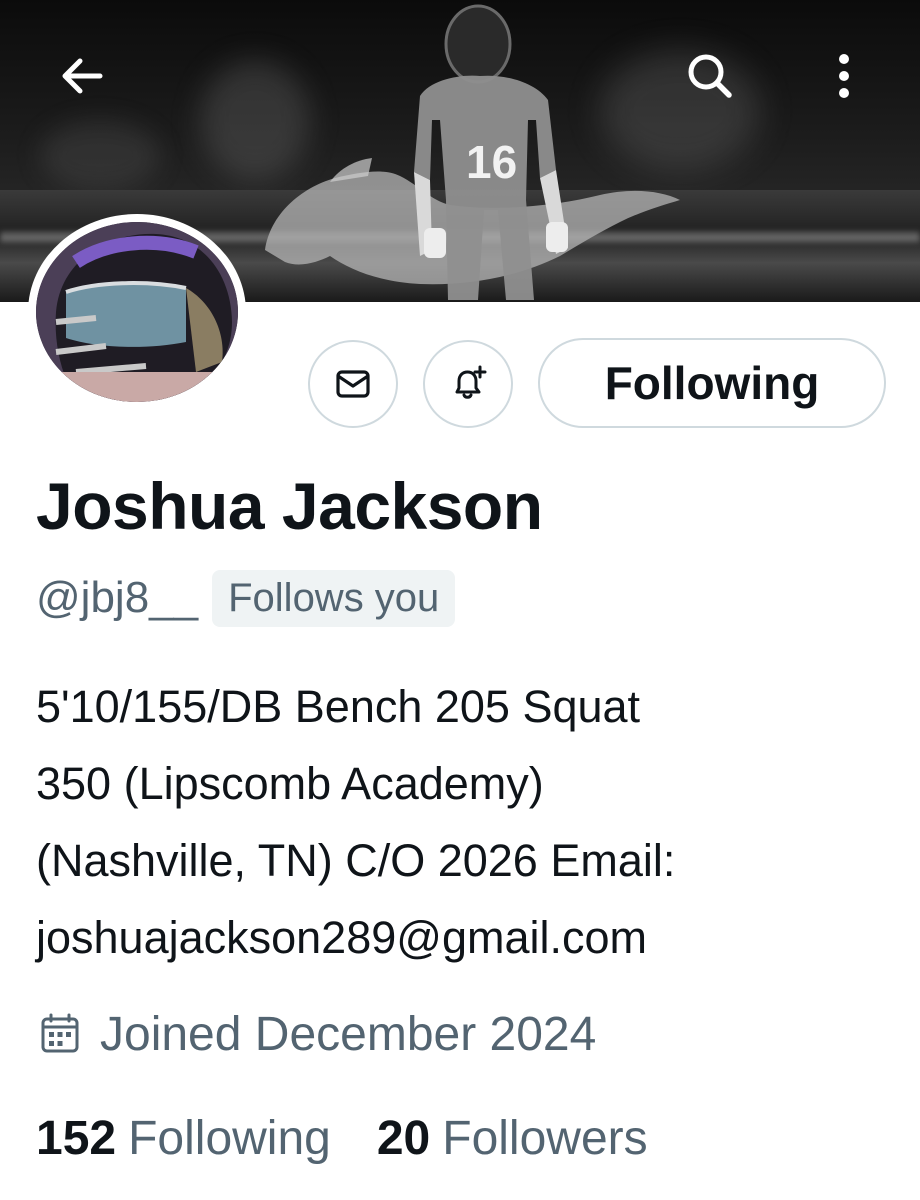 This screenshot has width=920, height=1200. Describe the element at coordinates (403, 1138) in the screenshot. I see `followers-count: 20` at that location.